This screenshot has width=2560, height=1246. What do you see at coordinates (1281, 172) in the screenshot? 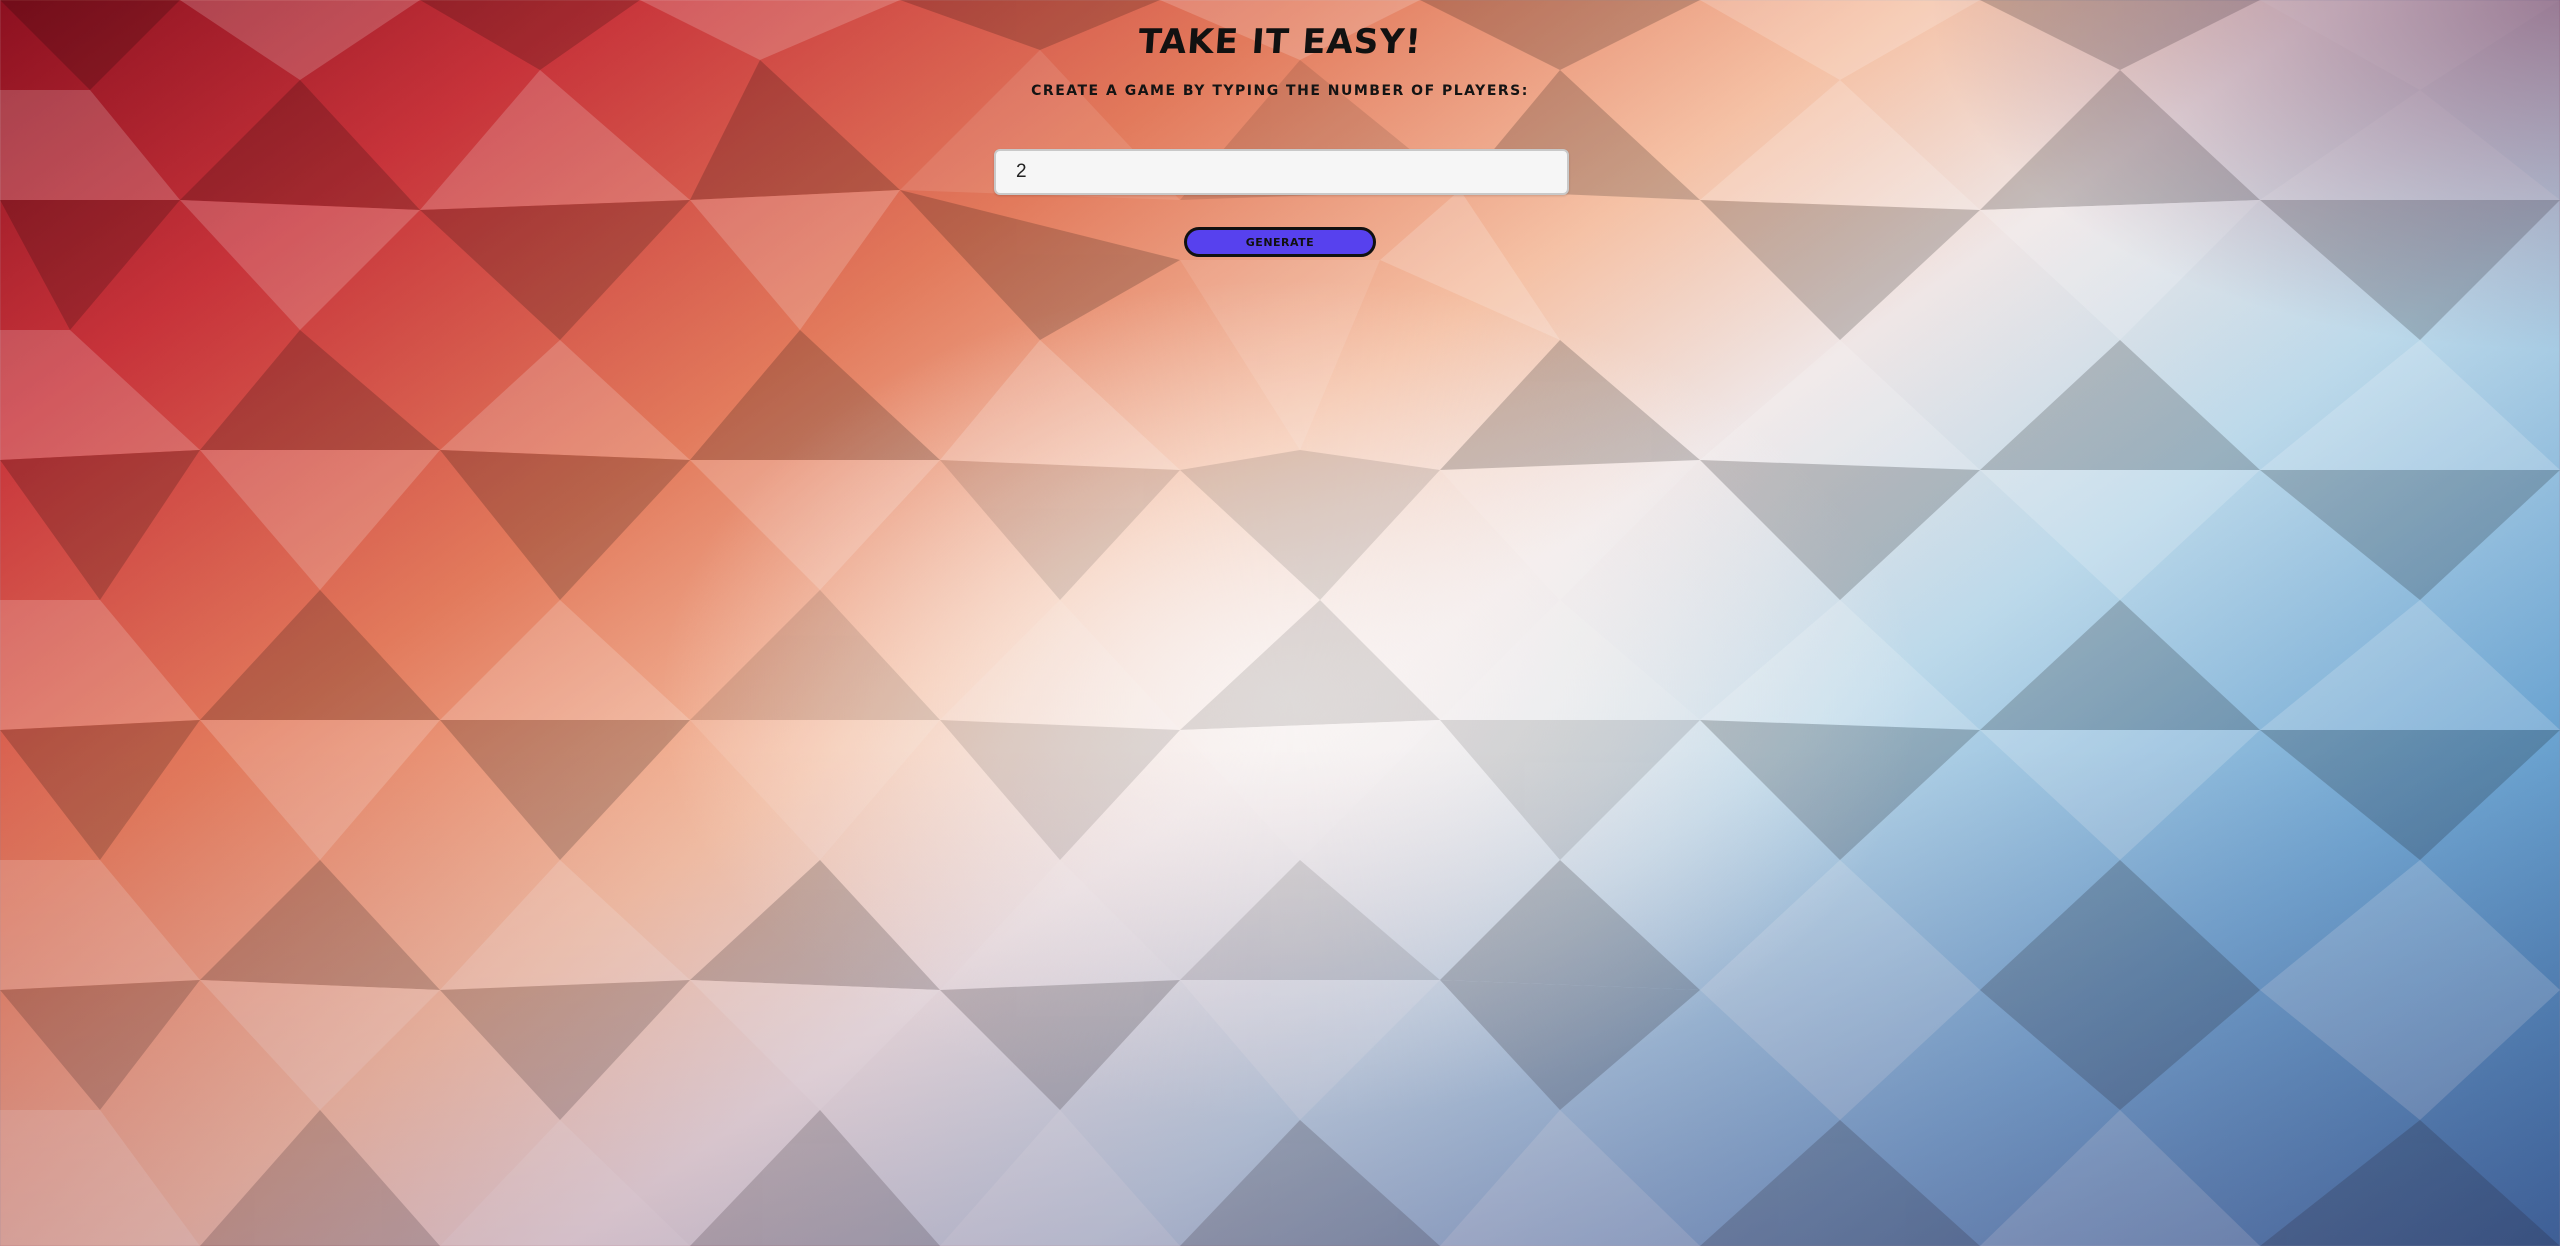
I see `number-of-players-input` at bounding box center [1281, 172].